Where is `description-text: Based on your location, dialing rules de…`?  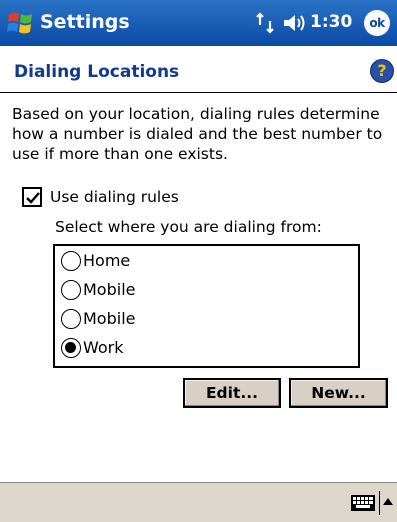
description-text: Based on your location, dialing rules de… is located at coordinates (197, 134).